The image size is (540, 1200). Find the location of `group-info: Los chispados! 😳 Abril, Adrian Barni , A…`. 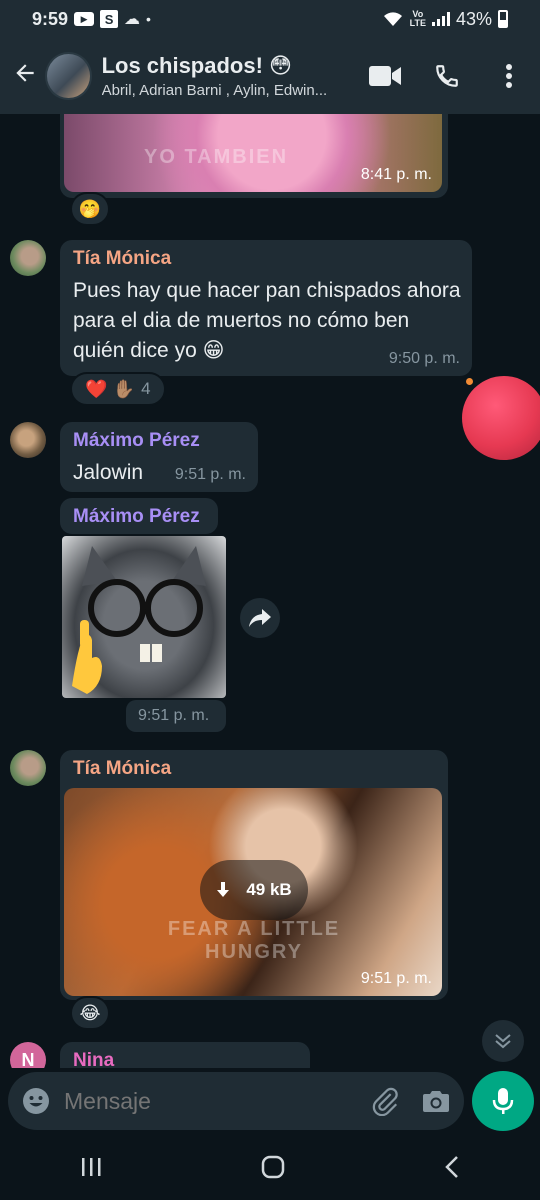

group-info: Los chispados! 😳 Abril, Adrian Barni , A… is located at coordinates (228, 76).